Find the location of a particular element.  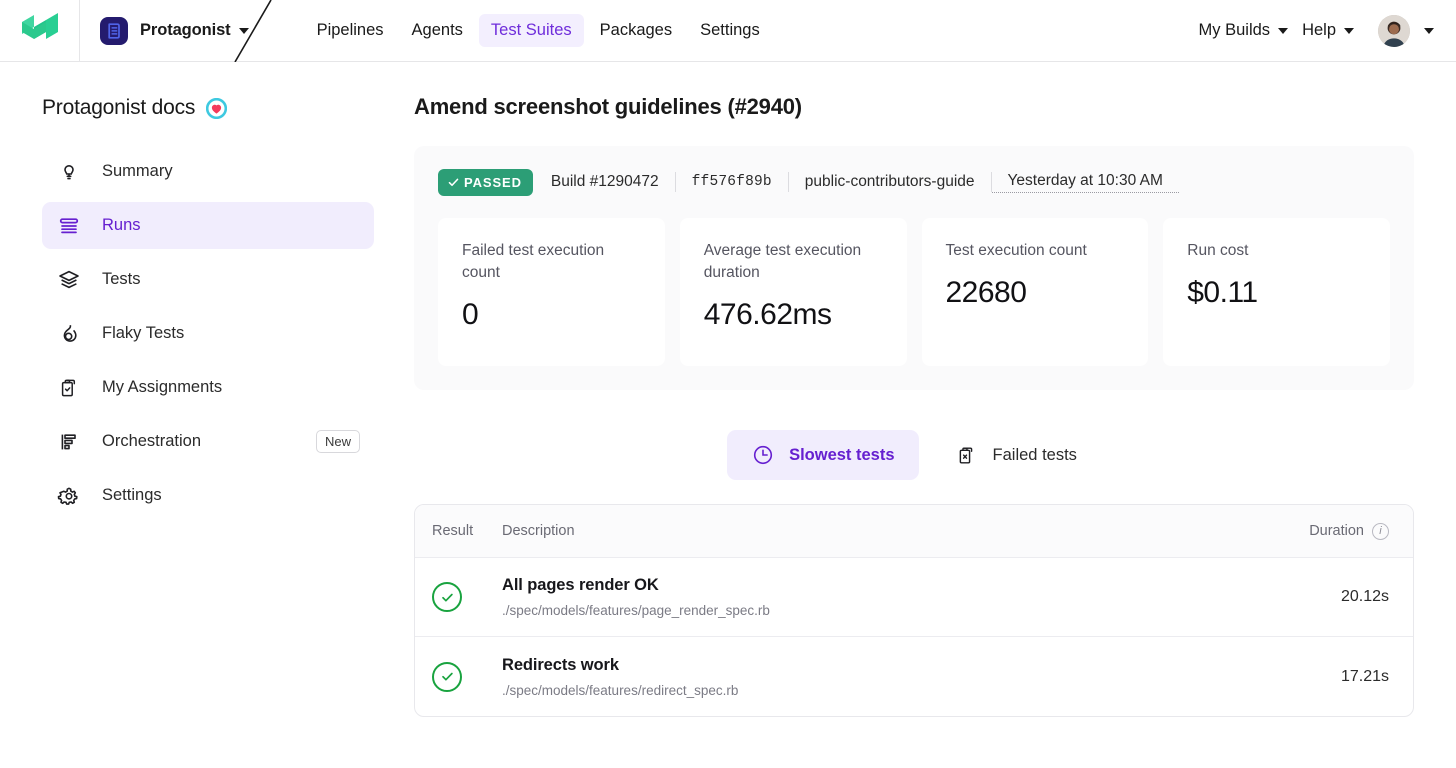

sidebar-item-flaky-tests: Flaky Tests is located at coordinates (208, 333).